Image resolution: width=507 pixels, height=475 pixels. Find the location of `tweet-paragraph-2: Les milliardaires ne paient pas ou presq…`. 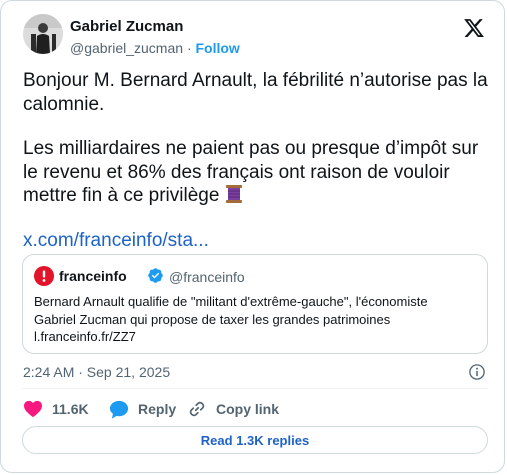

tweet-paragraph-2: Les milliardaires ne paient pas ou presq… is located at coordinates (258, 172).